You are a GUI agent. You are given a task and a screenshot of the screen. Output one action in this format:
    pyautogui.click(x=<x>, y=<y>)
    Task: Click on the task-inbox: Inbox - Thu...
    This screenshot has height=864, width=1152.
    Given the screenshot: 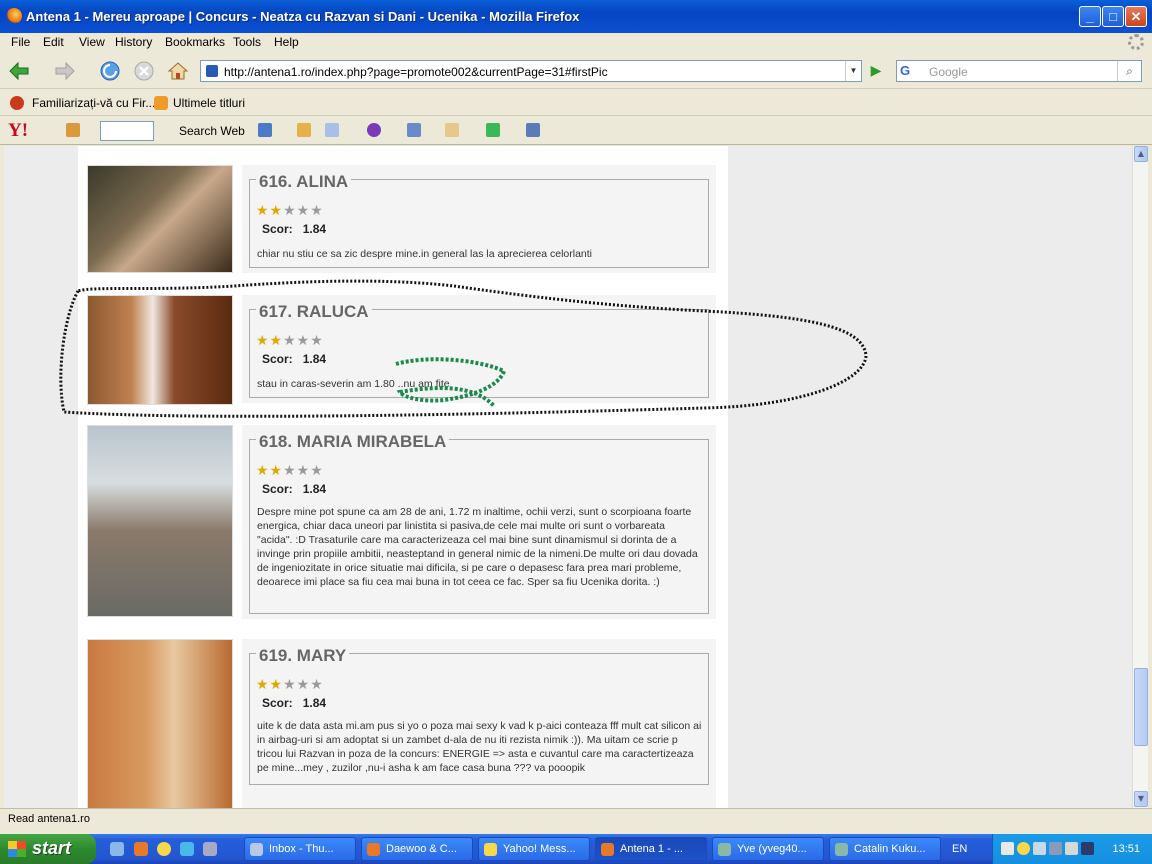 What is the action you would take?
    pyautogui.click(x=300, y=849)
    